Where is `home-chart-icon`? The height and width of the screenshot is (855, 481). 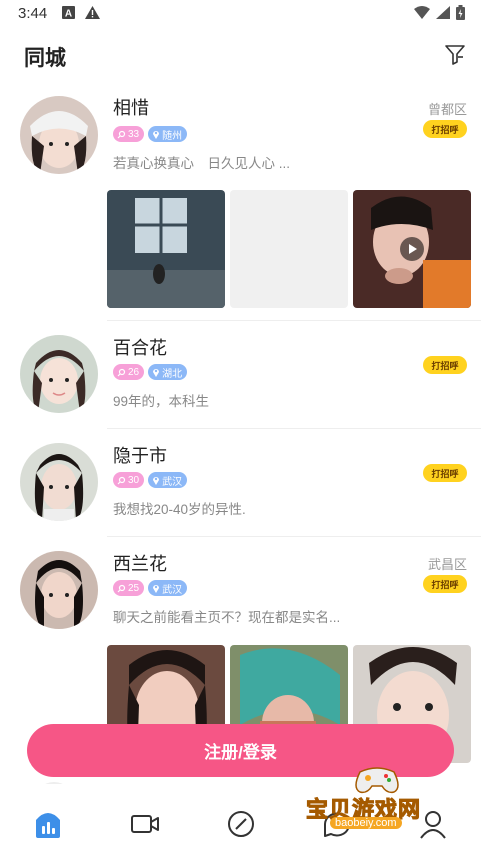 home-chart-icon is located at coordinates (48, 825).